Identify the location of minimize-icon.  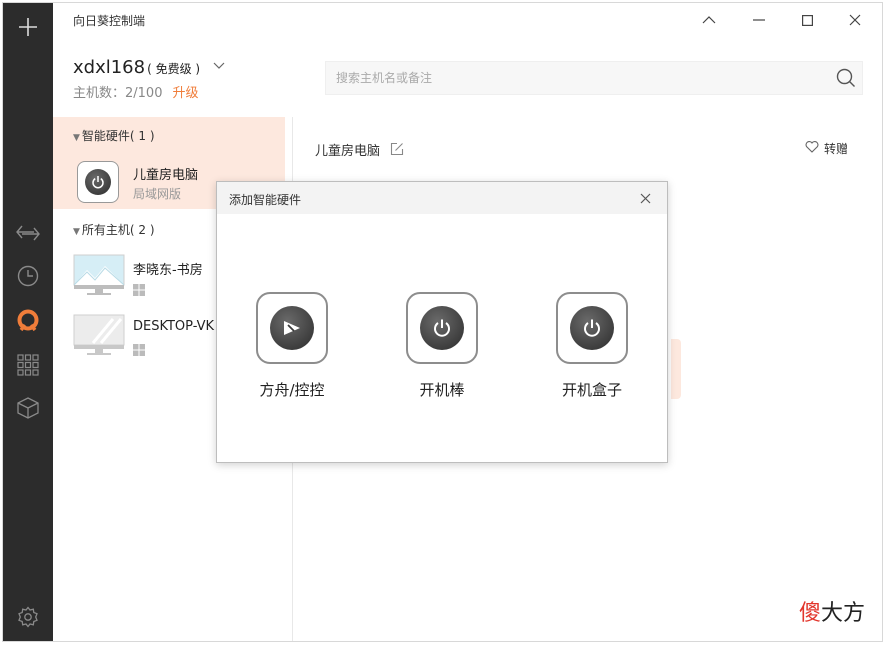
(759, 20).